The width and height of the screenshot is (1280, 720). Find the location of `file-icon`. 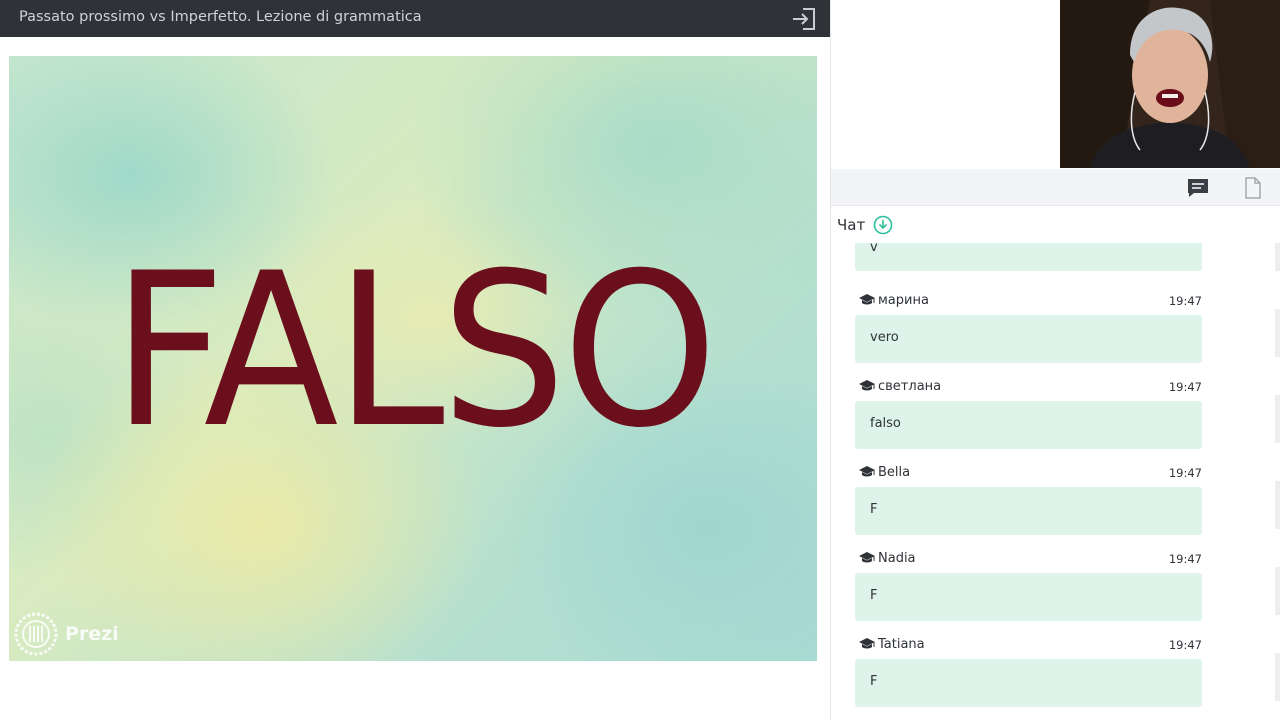

file-icon is located at coordinates (1253, 187).